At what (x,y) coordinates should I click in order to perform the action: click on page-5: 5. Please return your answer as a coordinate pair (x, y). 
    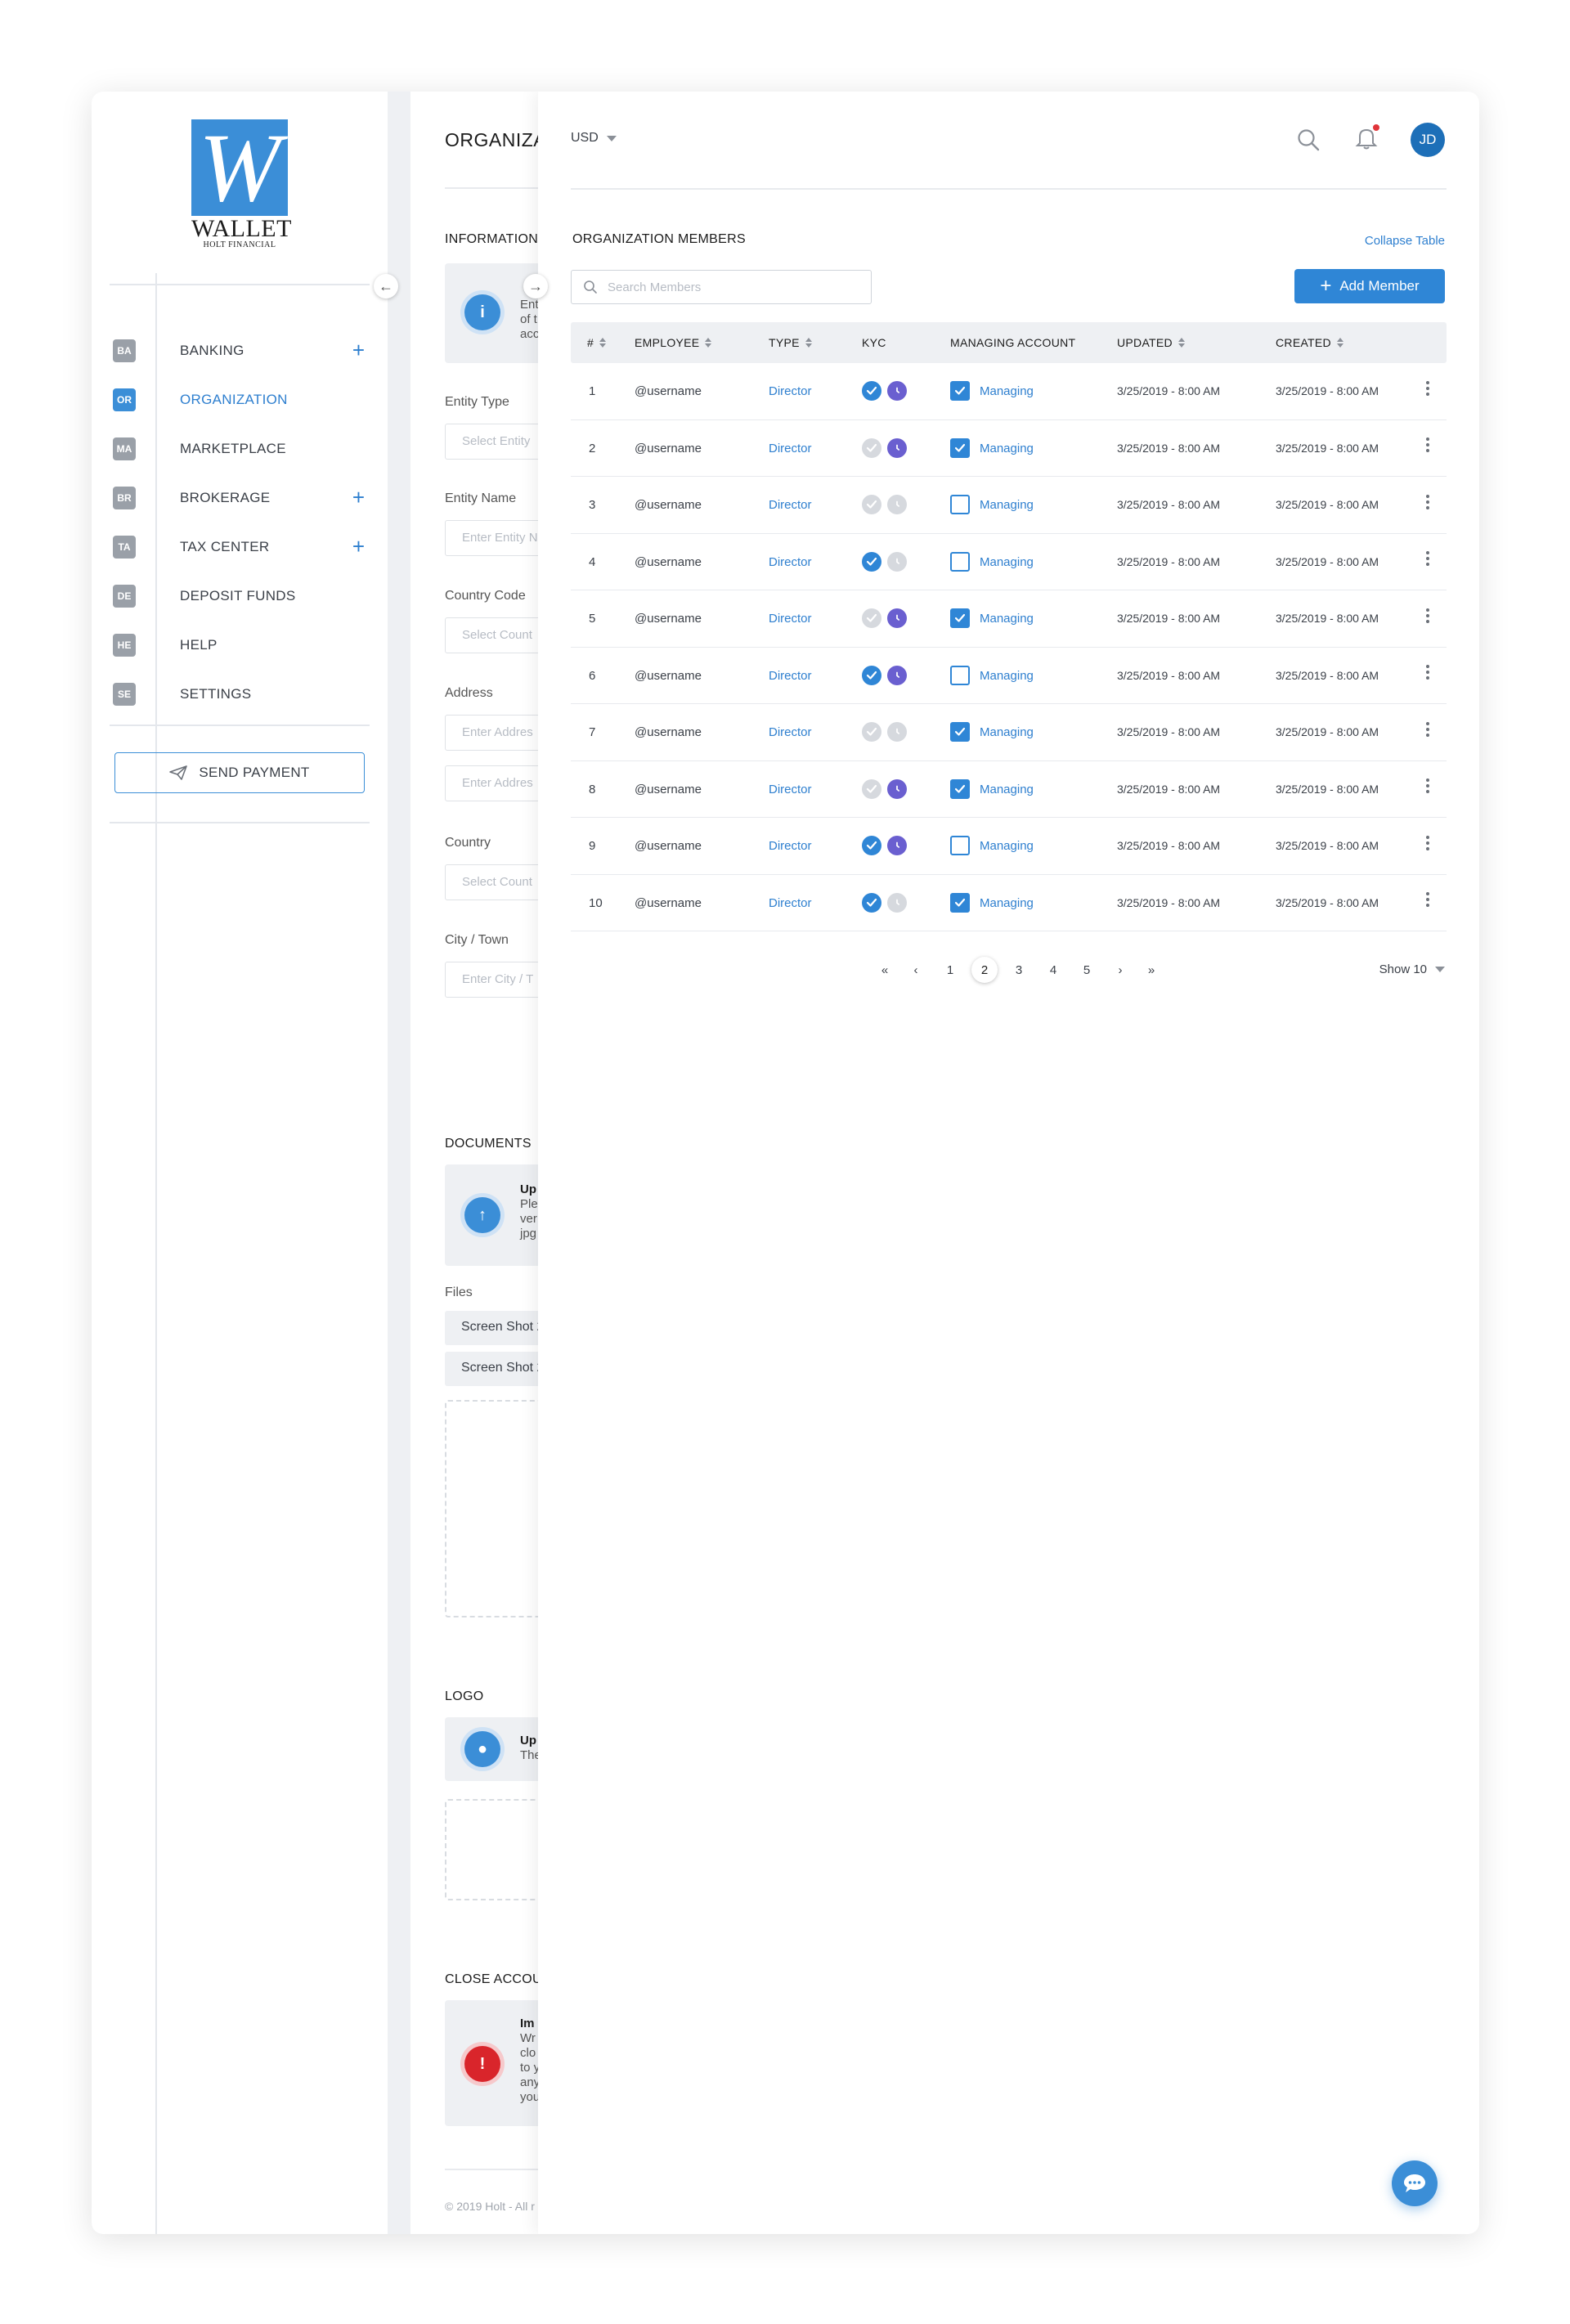
    Looking at the image, I should click on (1087, 970).